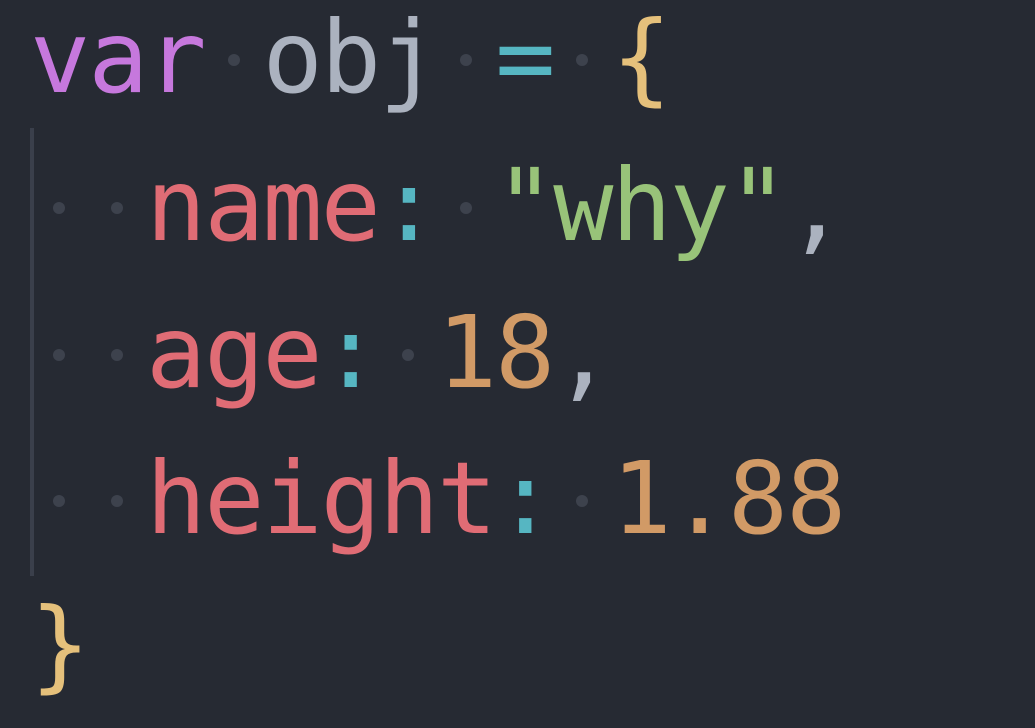 Image resolution: width=1035 pixels, height=728 pixels. What do you see at coordinates (321, 498) in the screenshot?
I see `height-property: height` at bounding box center [321, 498].